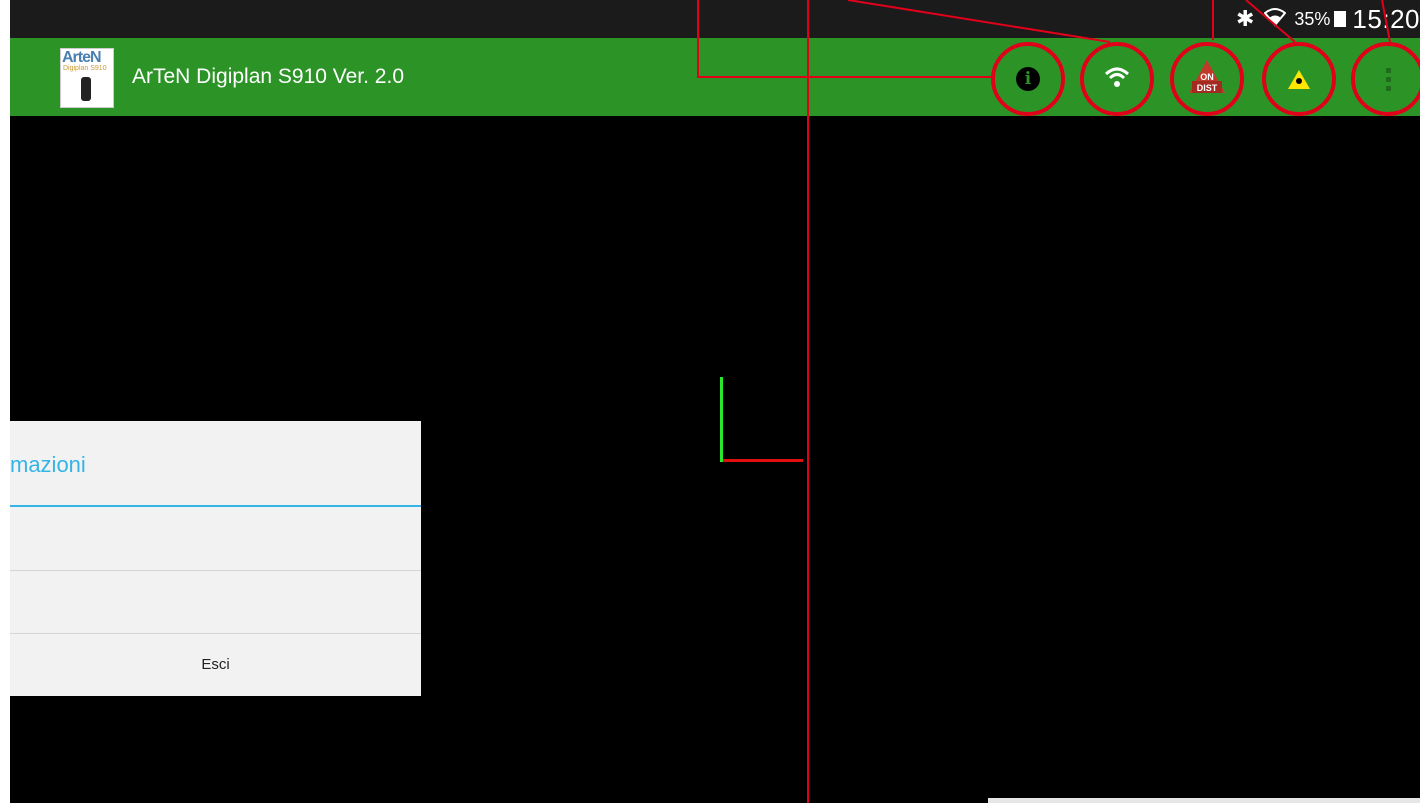 This screenshot has width=1420, height=803. I want to click on info-dialog: mazioni Esci, so click(215, 558).